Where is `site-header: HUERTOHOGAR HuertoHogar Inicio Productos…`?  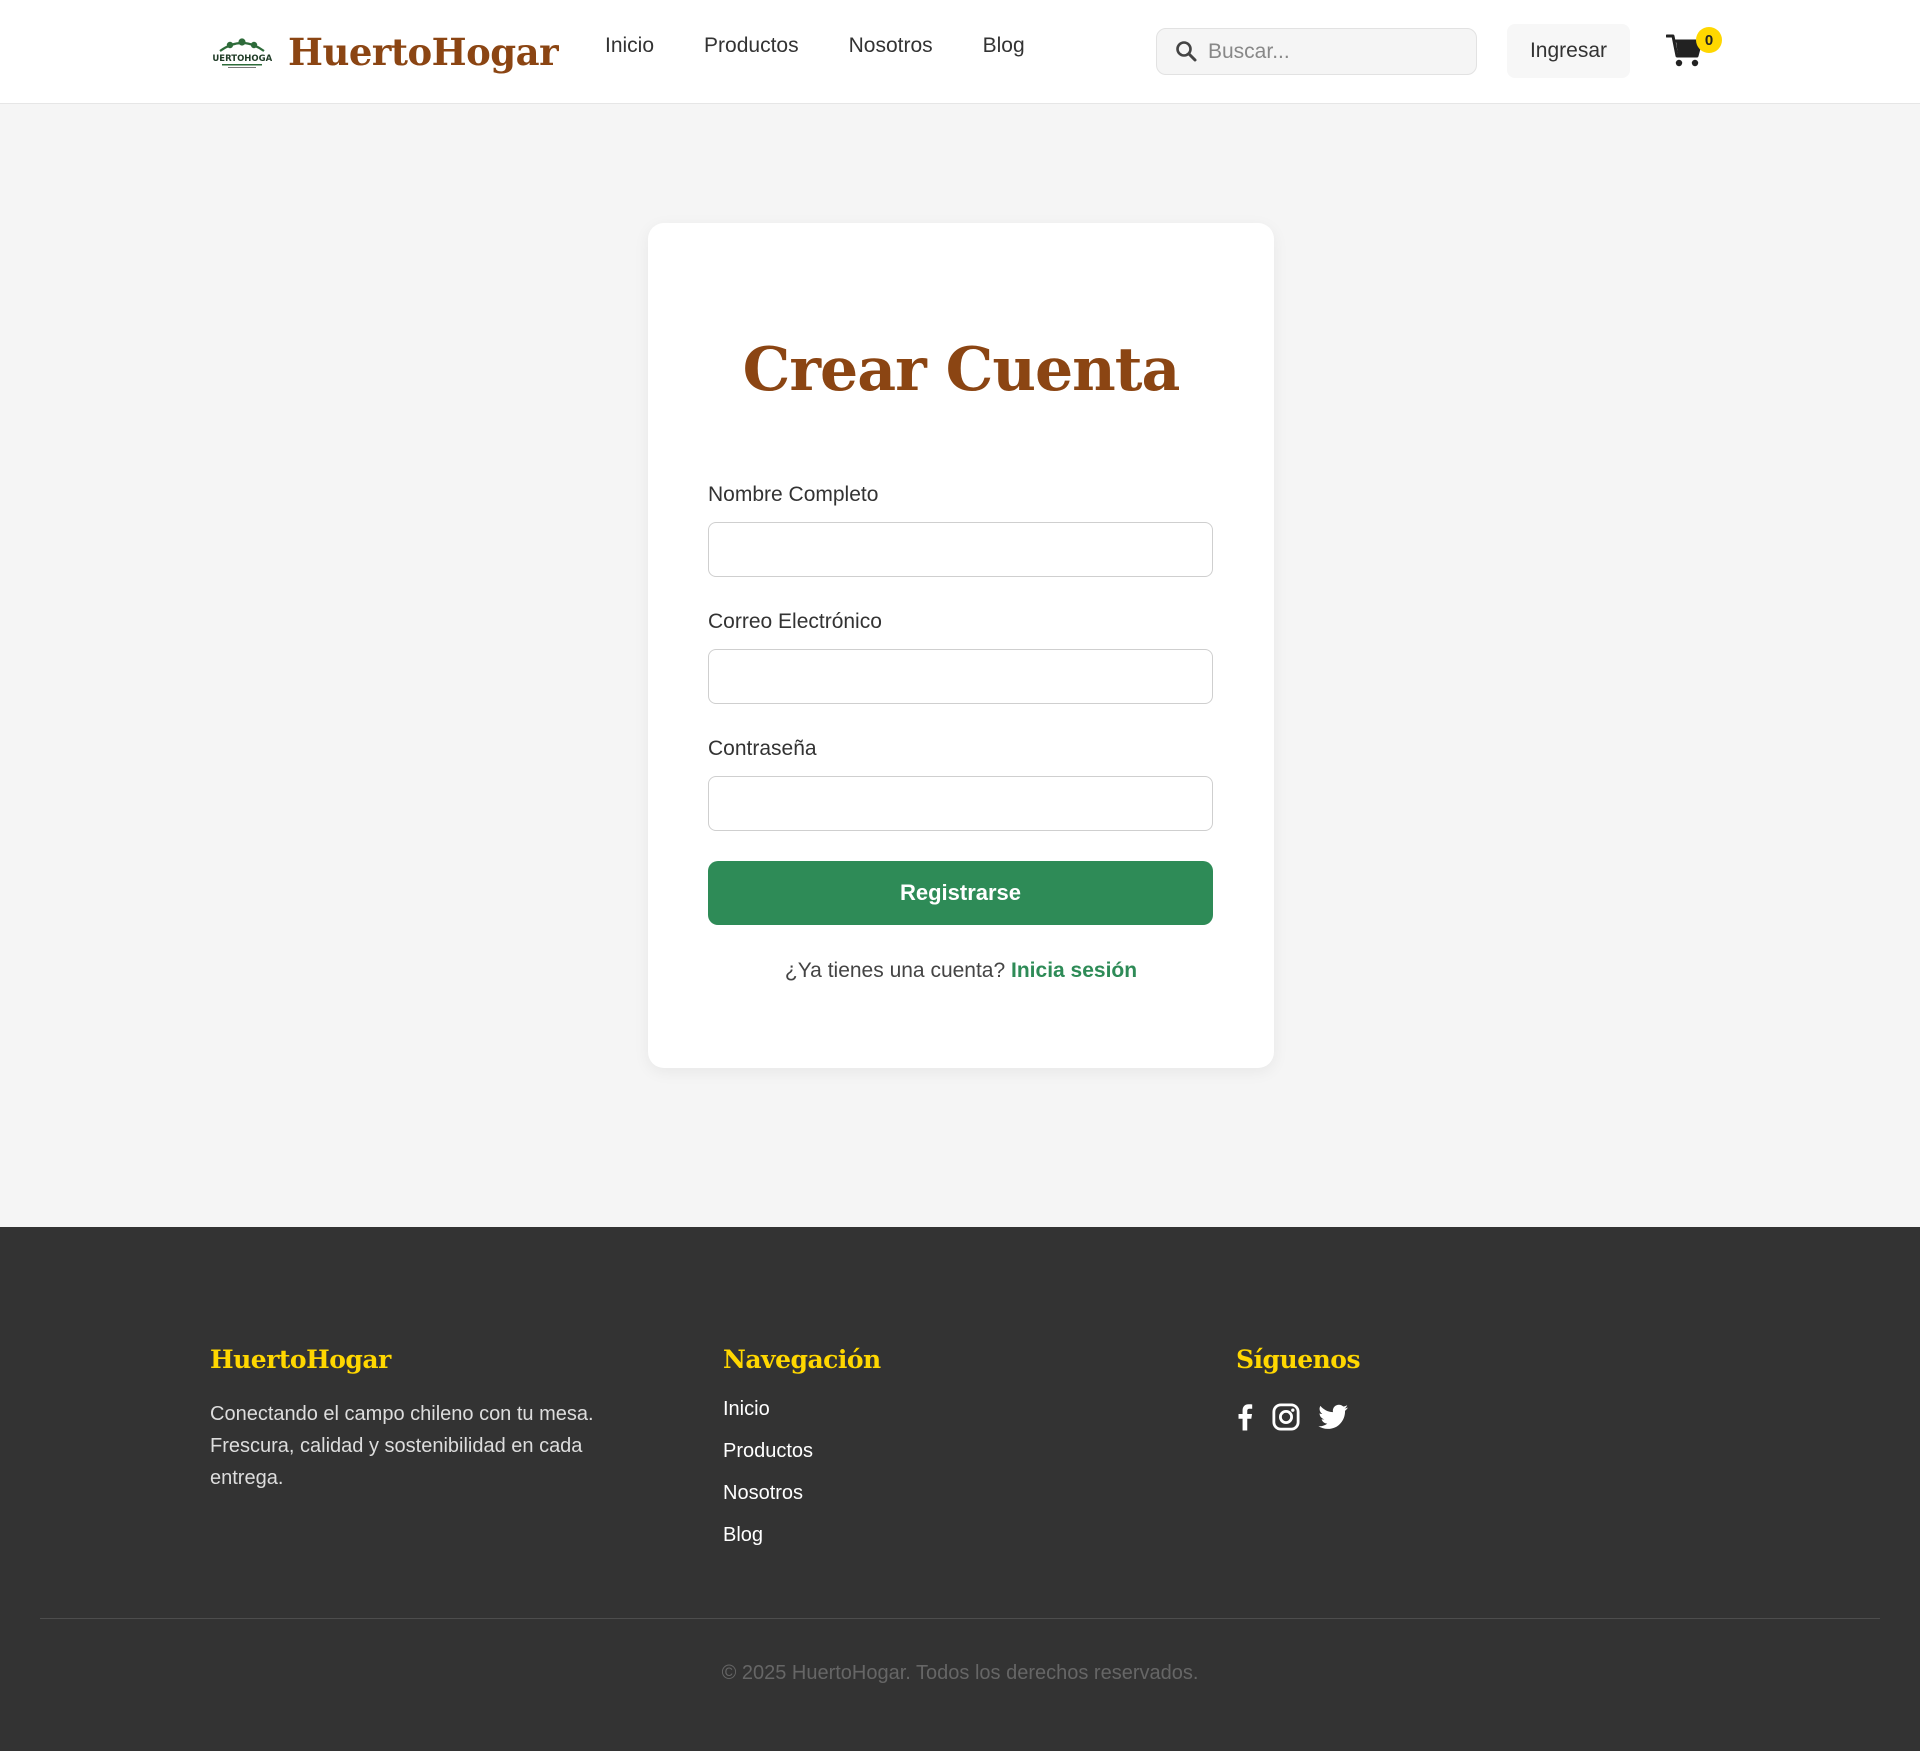 site-header: HUERTOHOGAR HuertoHogar Inicio Productos… is located at coordinates (960, 52).